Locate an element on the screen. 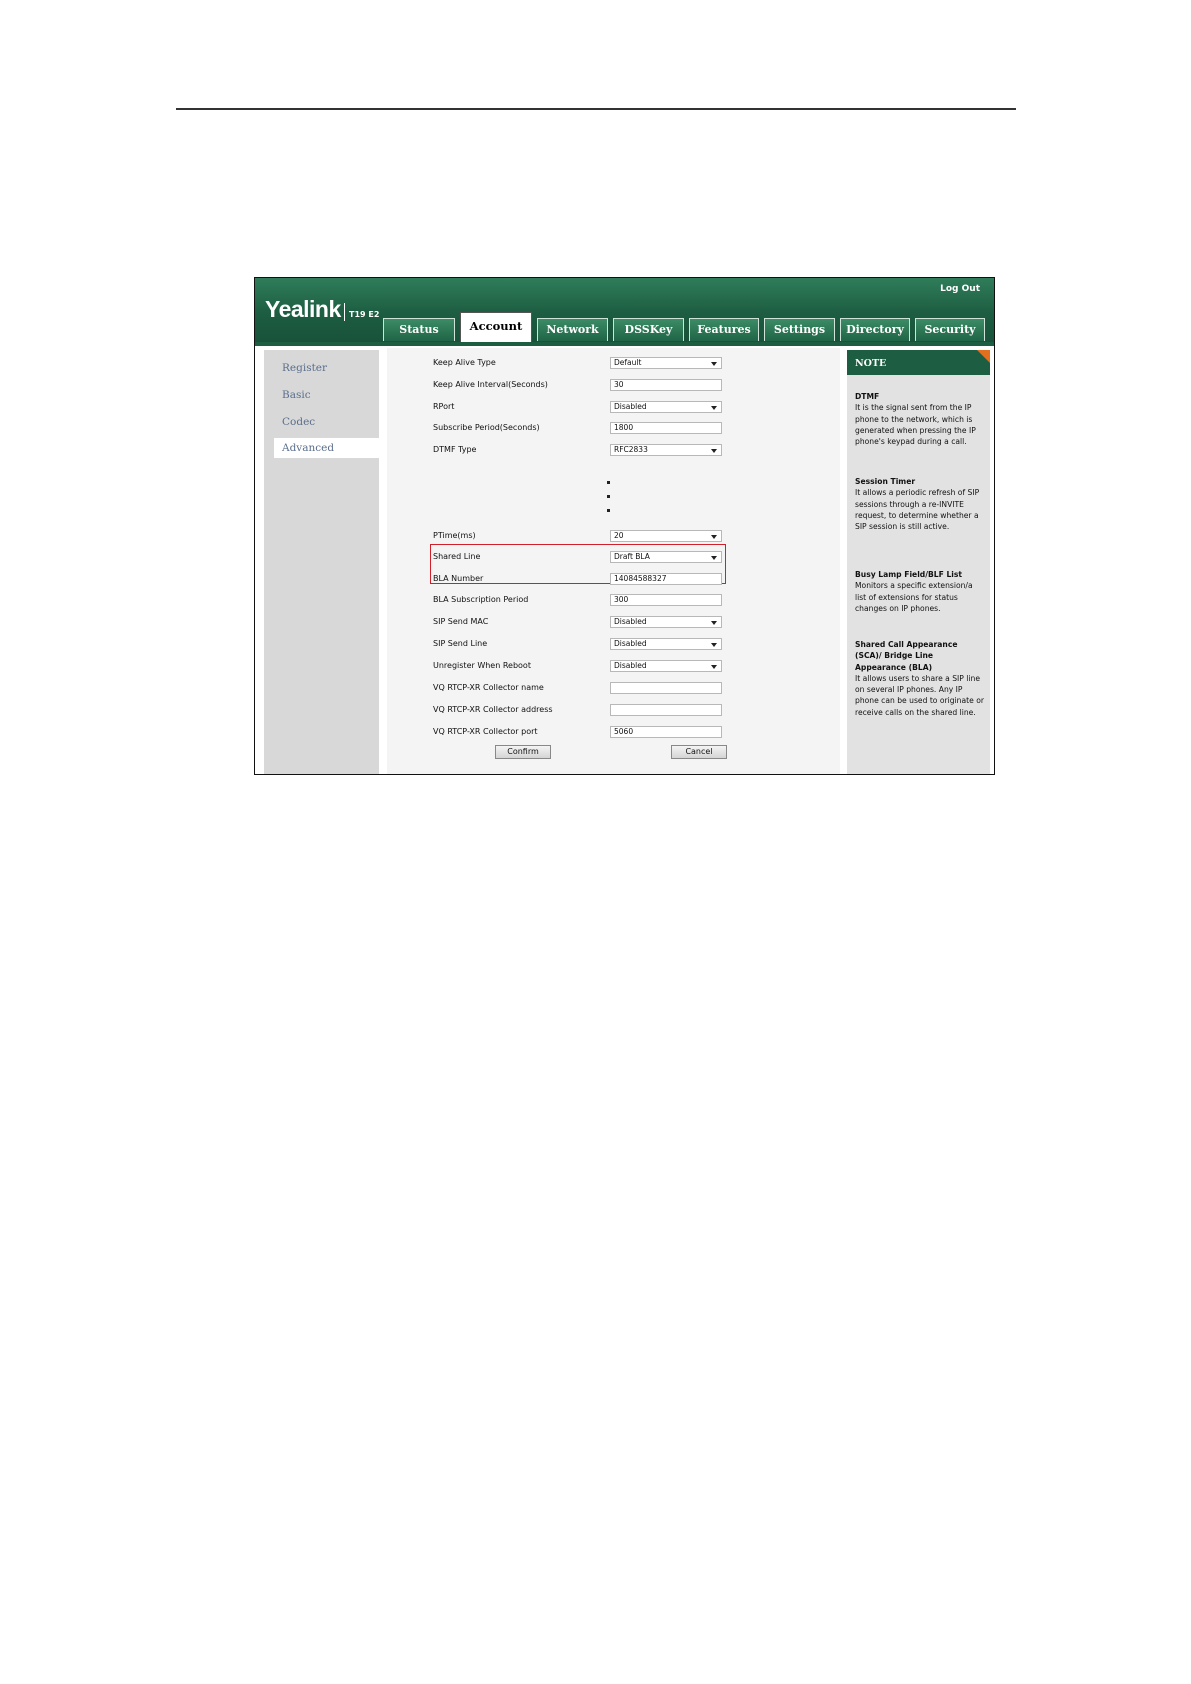 The height and width of the screenshot is (1684, 1191). tab-settings: Settings is located at coordinates (799, 329).